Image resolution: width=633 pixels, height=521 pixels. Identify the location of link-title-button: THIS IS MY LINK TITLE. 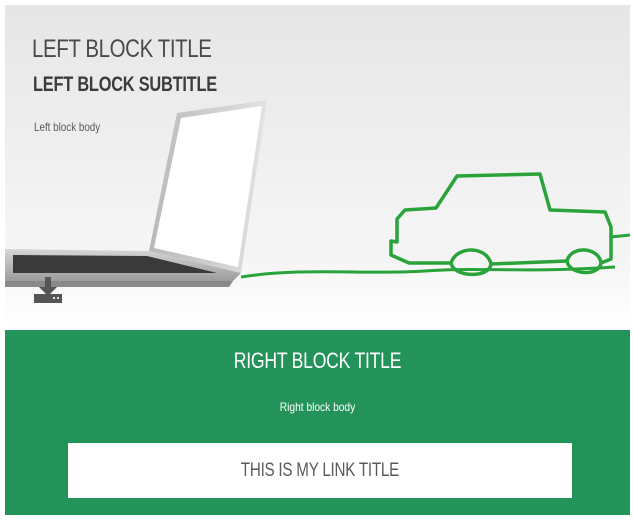
(320, 470).